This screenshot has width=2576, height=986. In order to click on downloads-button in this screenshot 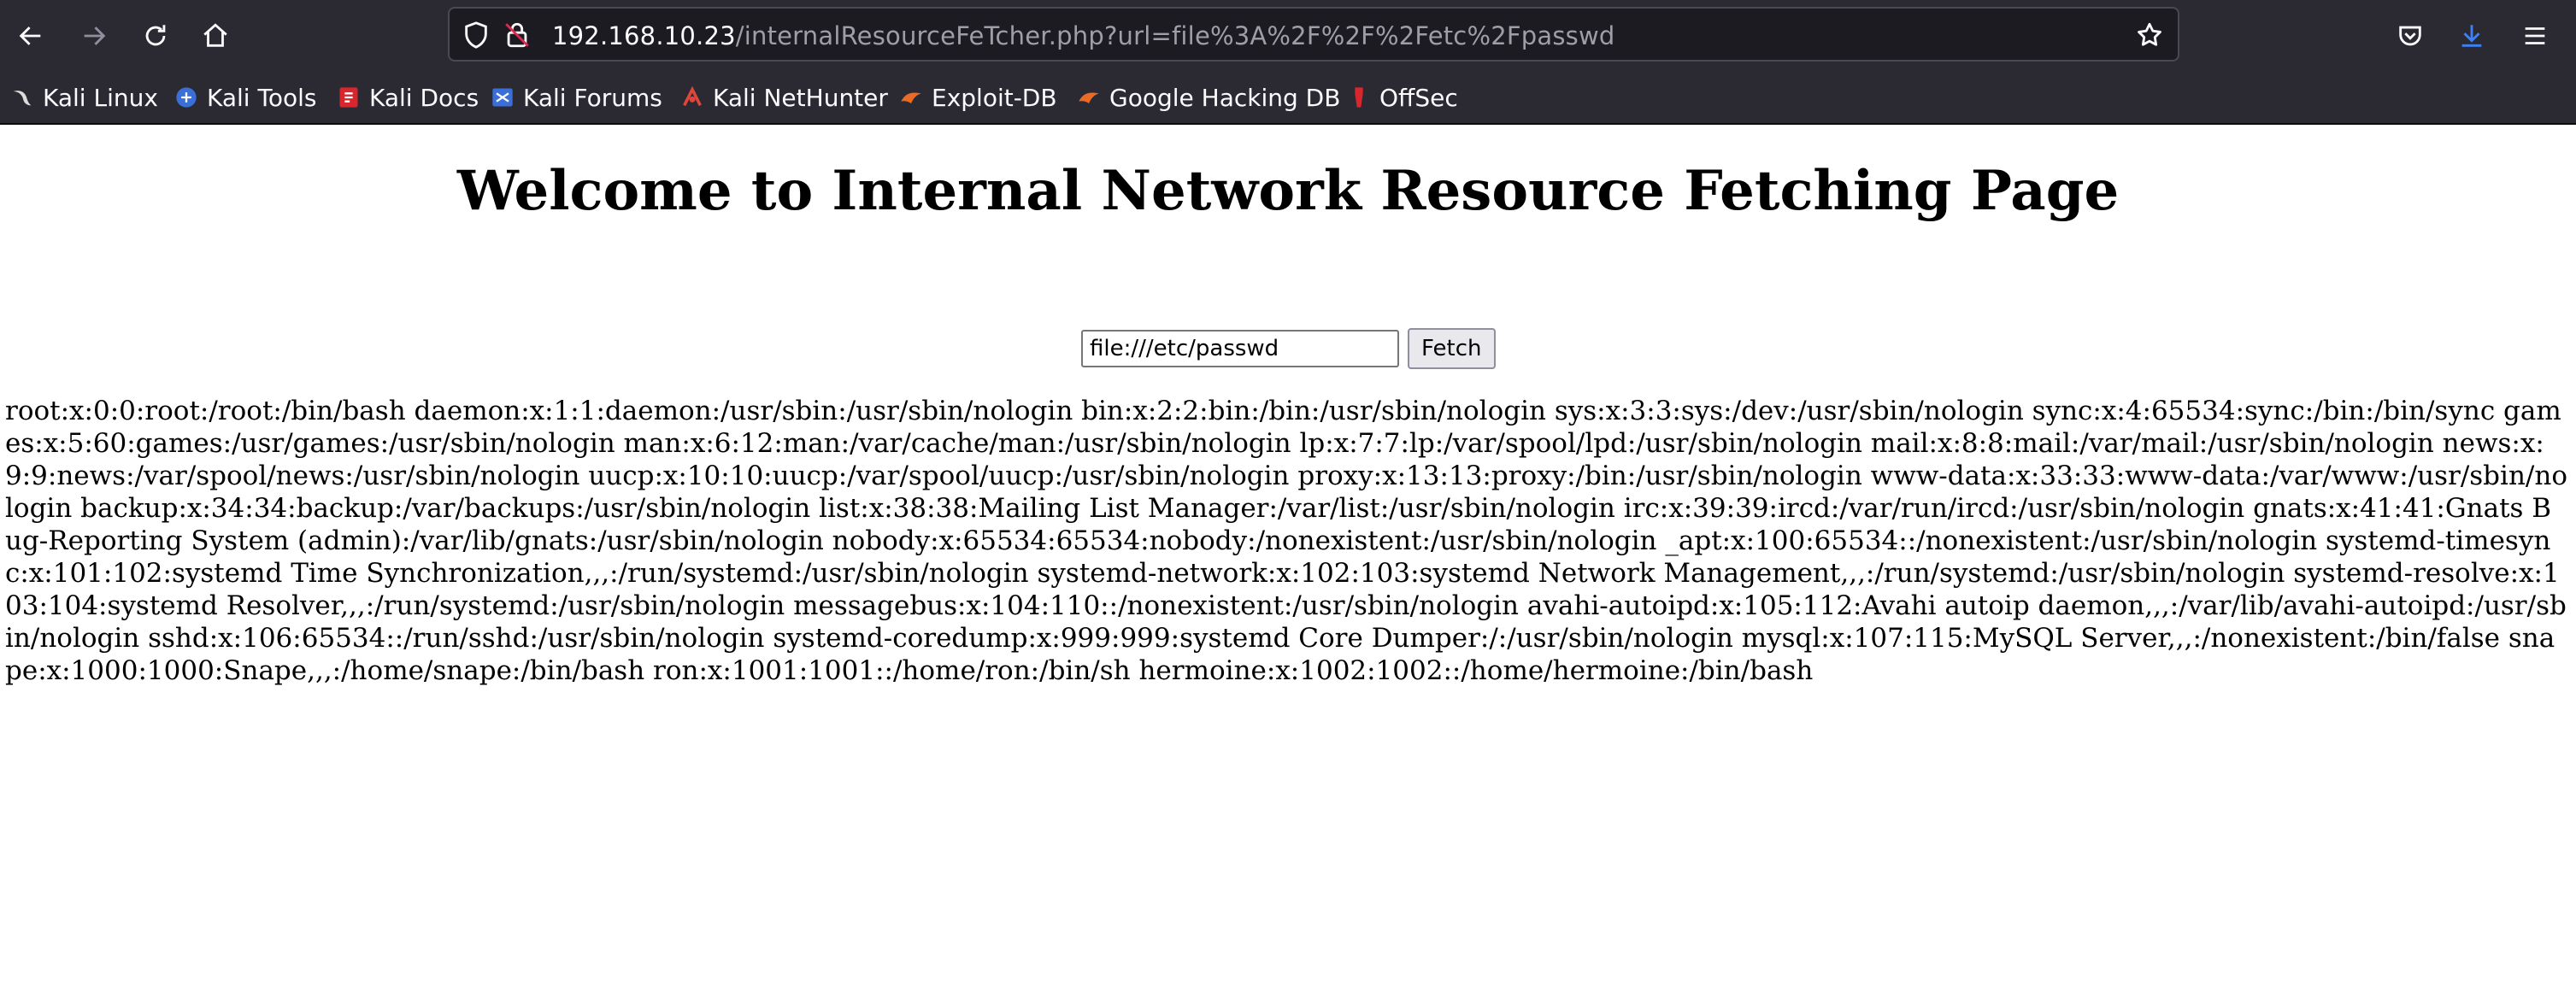, I will do `click(2472, 36)`.